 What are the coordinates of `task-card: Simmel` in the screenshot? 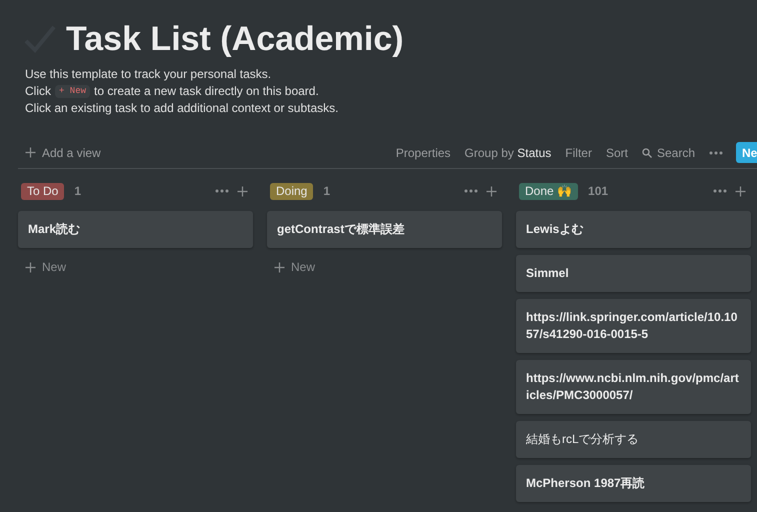 It's located at (633, 273).